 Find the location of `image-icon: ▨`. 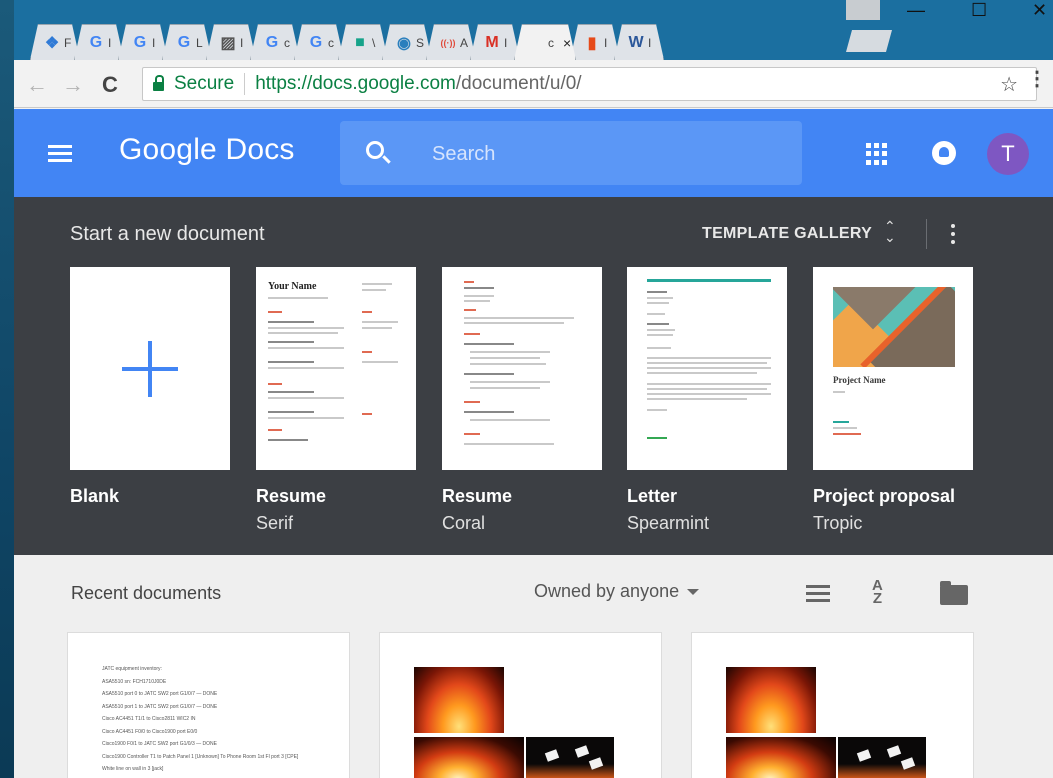

image-icon: ▨ is located at coordinates (228, 43).